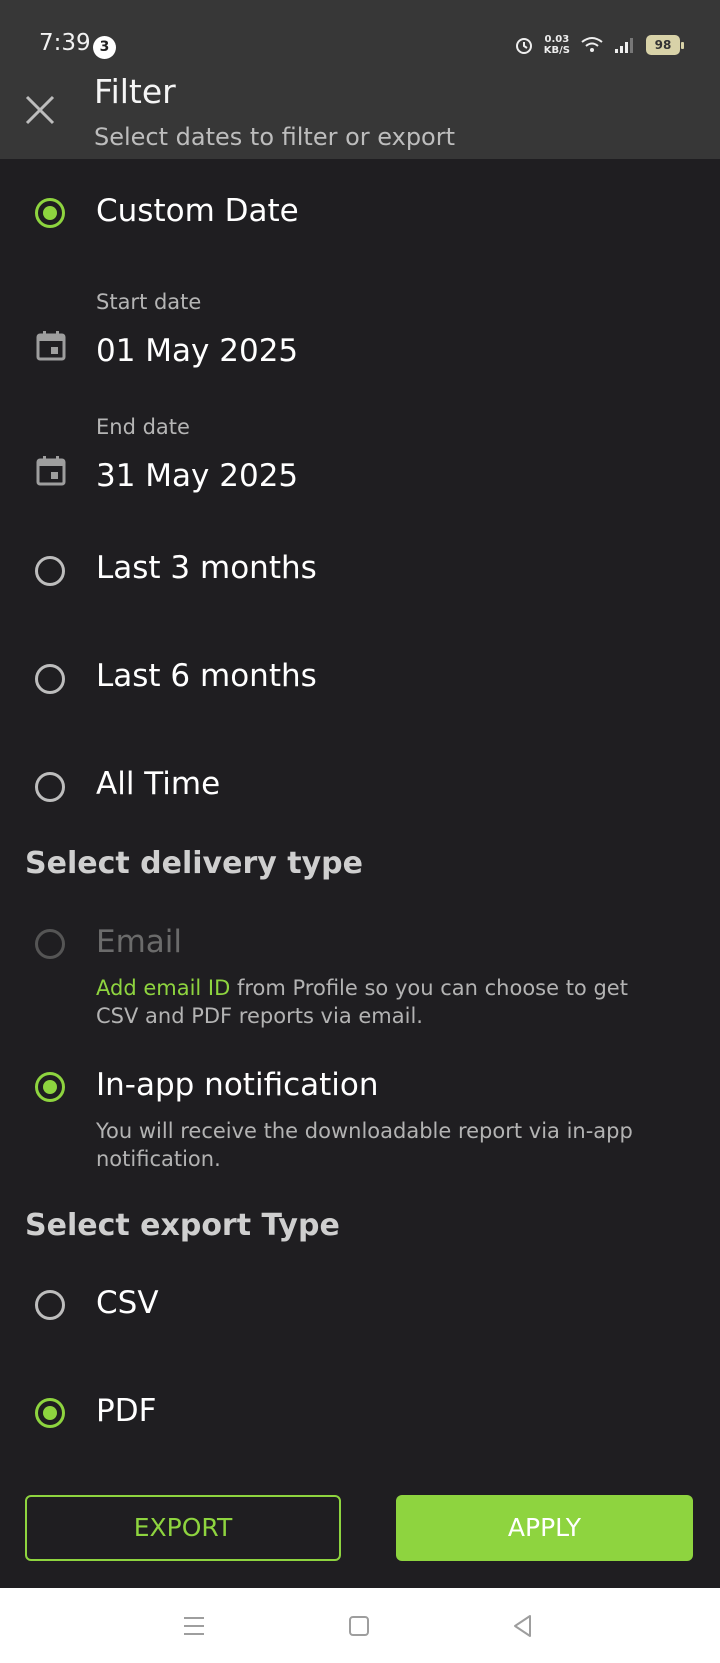  Describe the element at coordinates (65, 43) in the screenshot. I see `status-time: 7:39` at that location.